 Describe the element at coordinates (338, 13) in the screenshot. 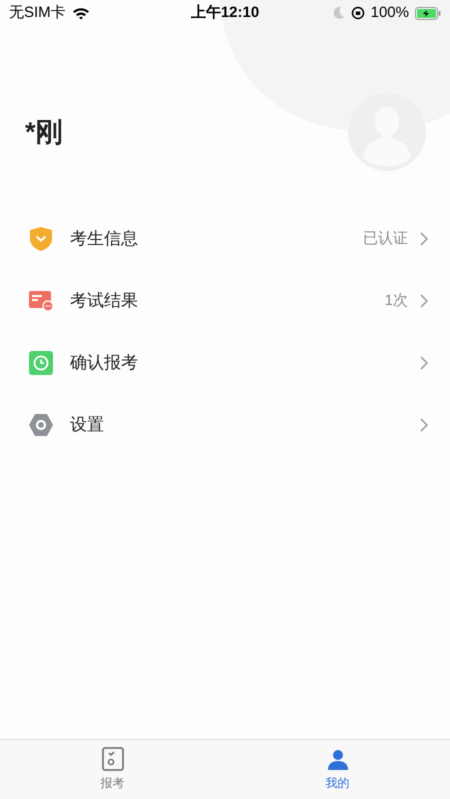

I see `moon-icon` at that location.